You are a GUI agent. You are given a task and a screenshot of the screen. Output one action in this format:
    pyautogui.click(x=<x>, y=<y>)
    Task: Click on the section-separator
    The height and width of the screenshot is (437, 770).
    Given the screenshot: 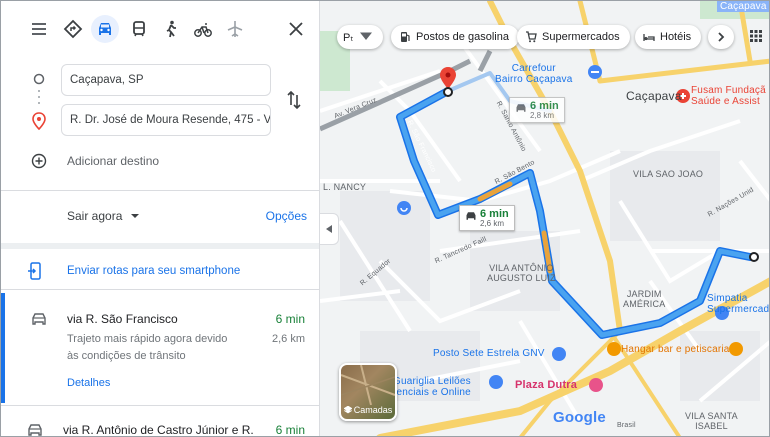 What is the action you would take?
    pyautogui.click(x=160, y=246)
    